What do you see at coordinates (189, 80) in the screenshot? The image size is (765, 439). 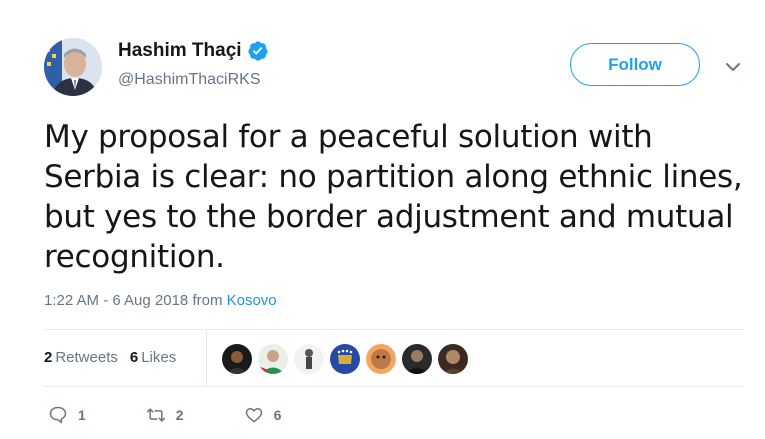 I see `author-handle: @HashimThaciRKS` at bounding box center [189, 80].